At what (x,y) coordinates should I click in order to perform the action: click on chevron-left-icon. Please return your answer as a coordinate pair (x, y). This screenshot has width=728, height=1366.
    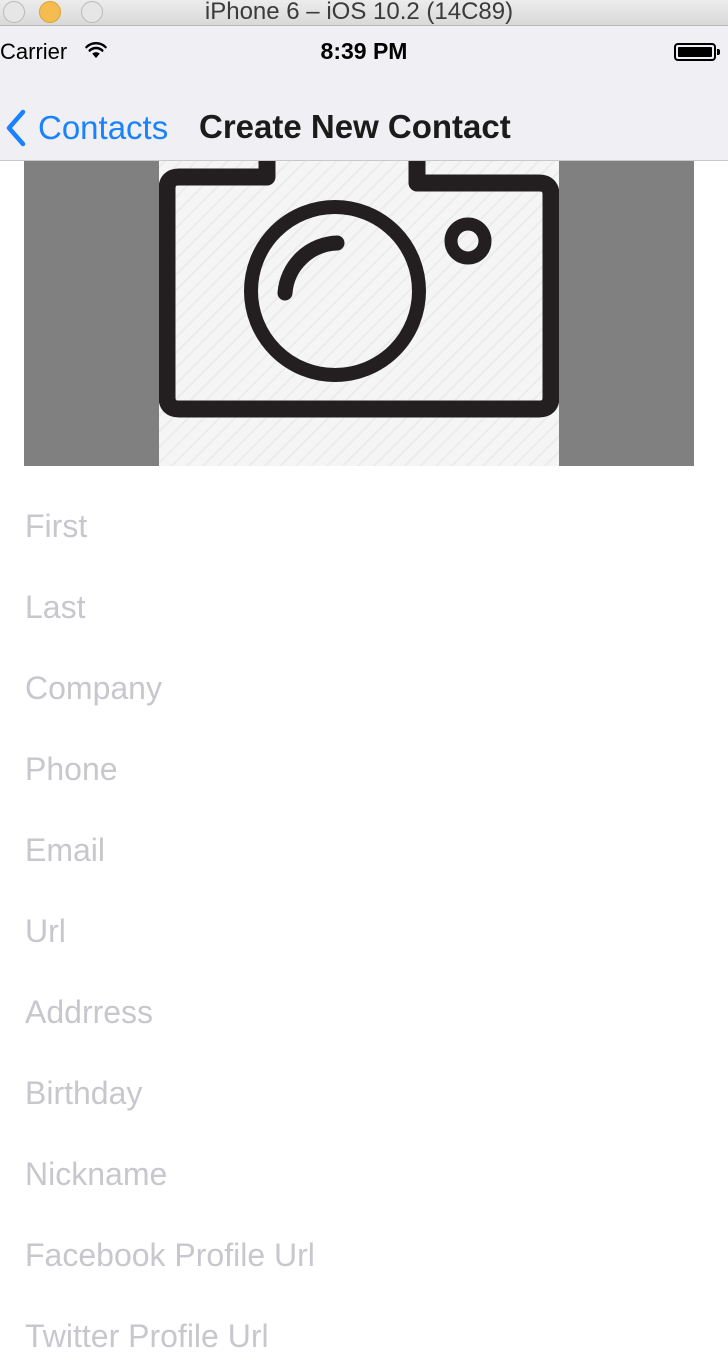
    Looking at the image, I should click on (16, 128).